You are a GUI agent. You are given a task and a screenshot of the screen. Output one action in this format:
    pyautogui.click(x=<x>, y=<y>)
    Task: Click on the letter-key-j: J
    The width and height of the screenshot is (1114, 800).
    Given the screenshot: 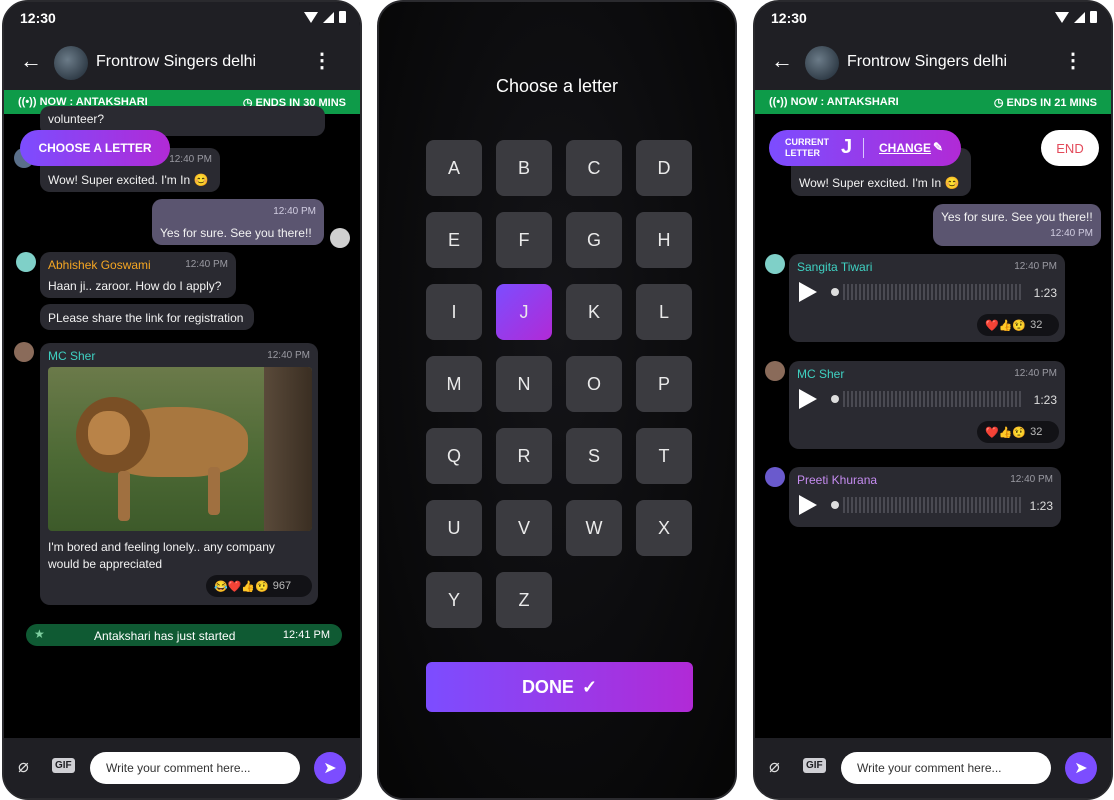 What is the action you would take?
    pyautogui.click(x=524, y=312)
    